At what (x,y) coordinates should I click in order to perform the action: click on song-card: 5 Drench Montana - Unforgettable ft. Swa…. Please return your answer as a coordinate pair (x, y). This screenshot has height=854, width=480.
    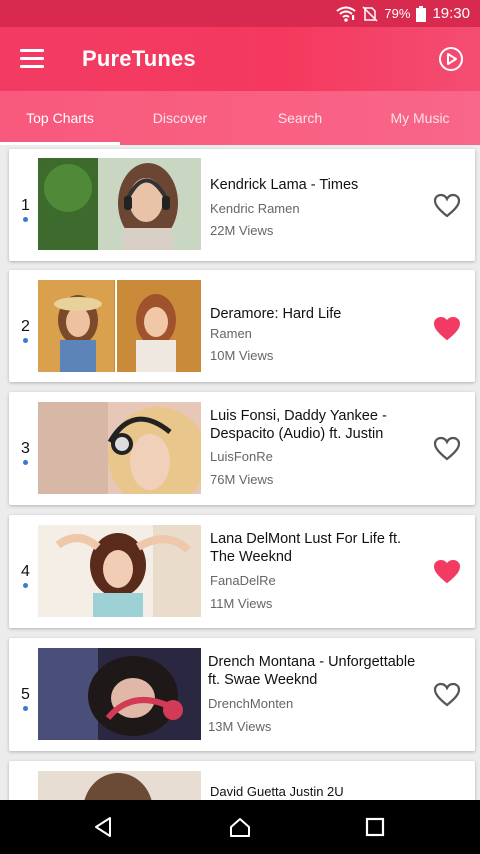
    Looking at the image, I should click on (242, 694).